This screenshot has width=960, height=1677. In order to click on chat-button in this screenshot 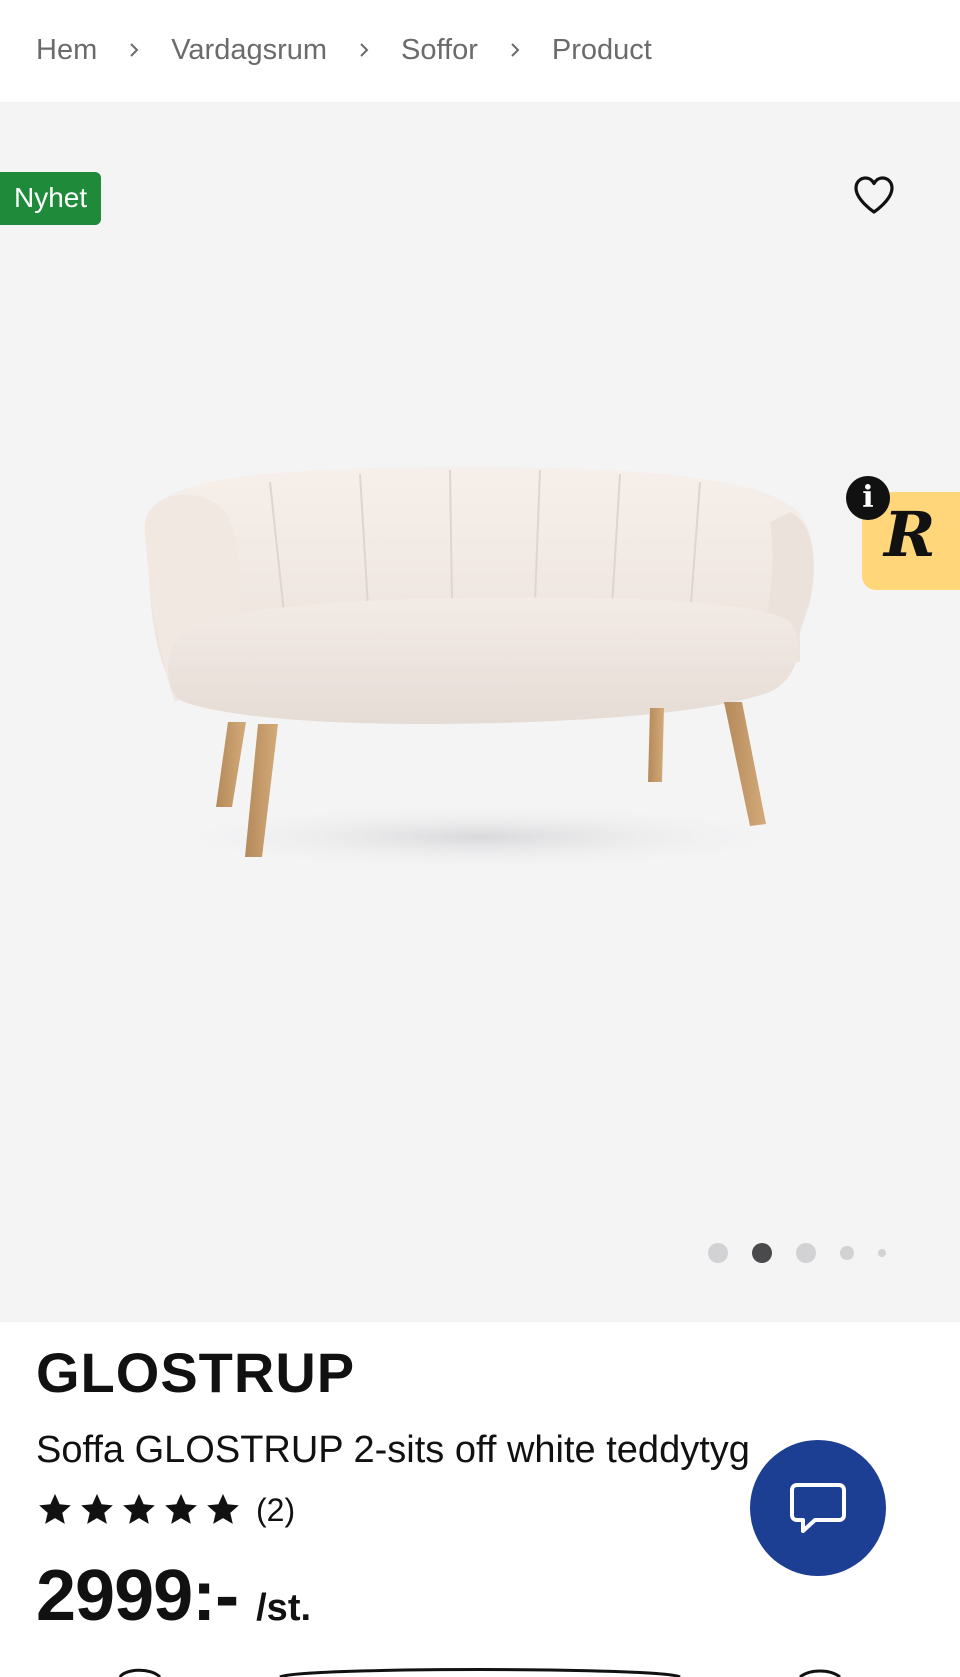, I will do `click(818, 1508)`.